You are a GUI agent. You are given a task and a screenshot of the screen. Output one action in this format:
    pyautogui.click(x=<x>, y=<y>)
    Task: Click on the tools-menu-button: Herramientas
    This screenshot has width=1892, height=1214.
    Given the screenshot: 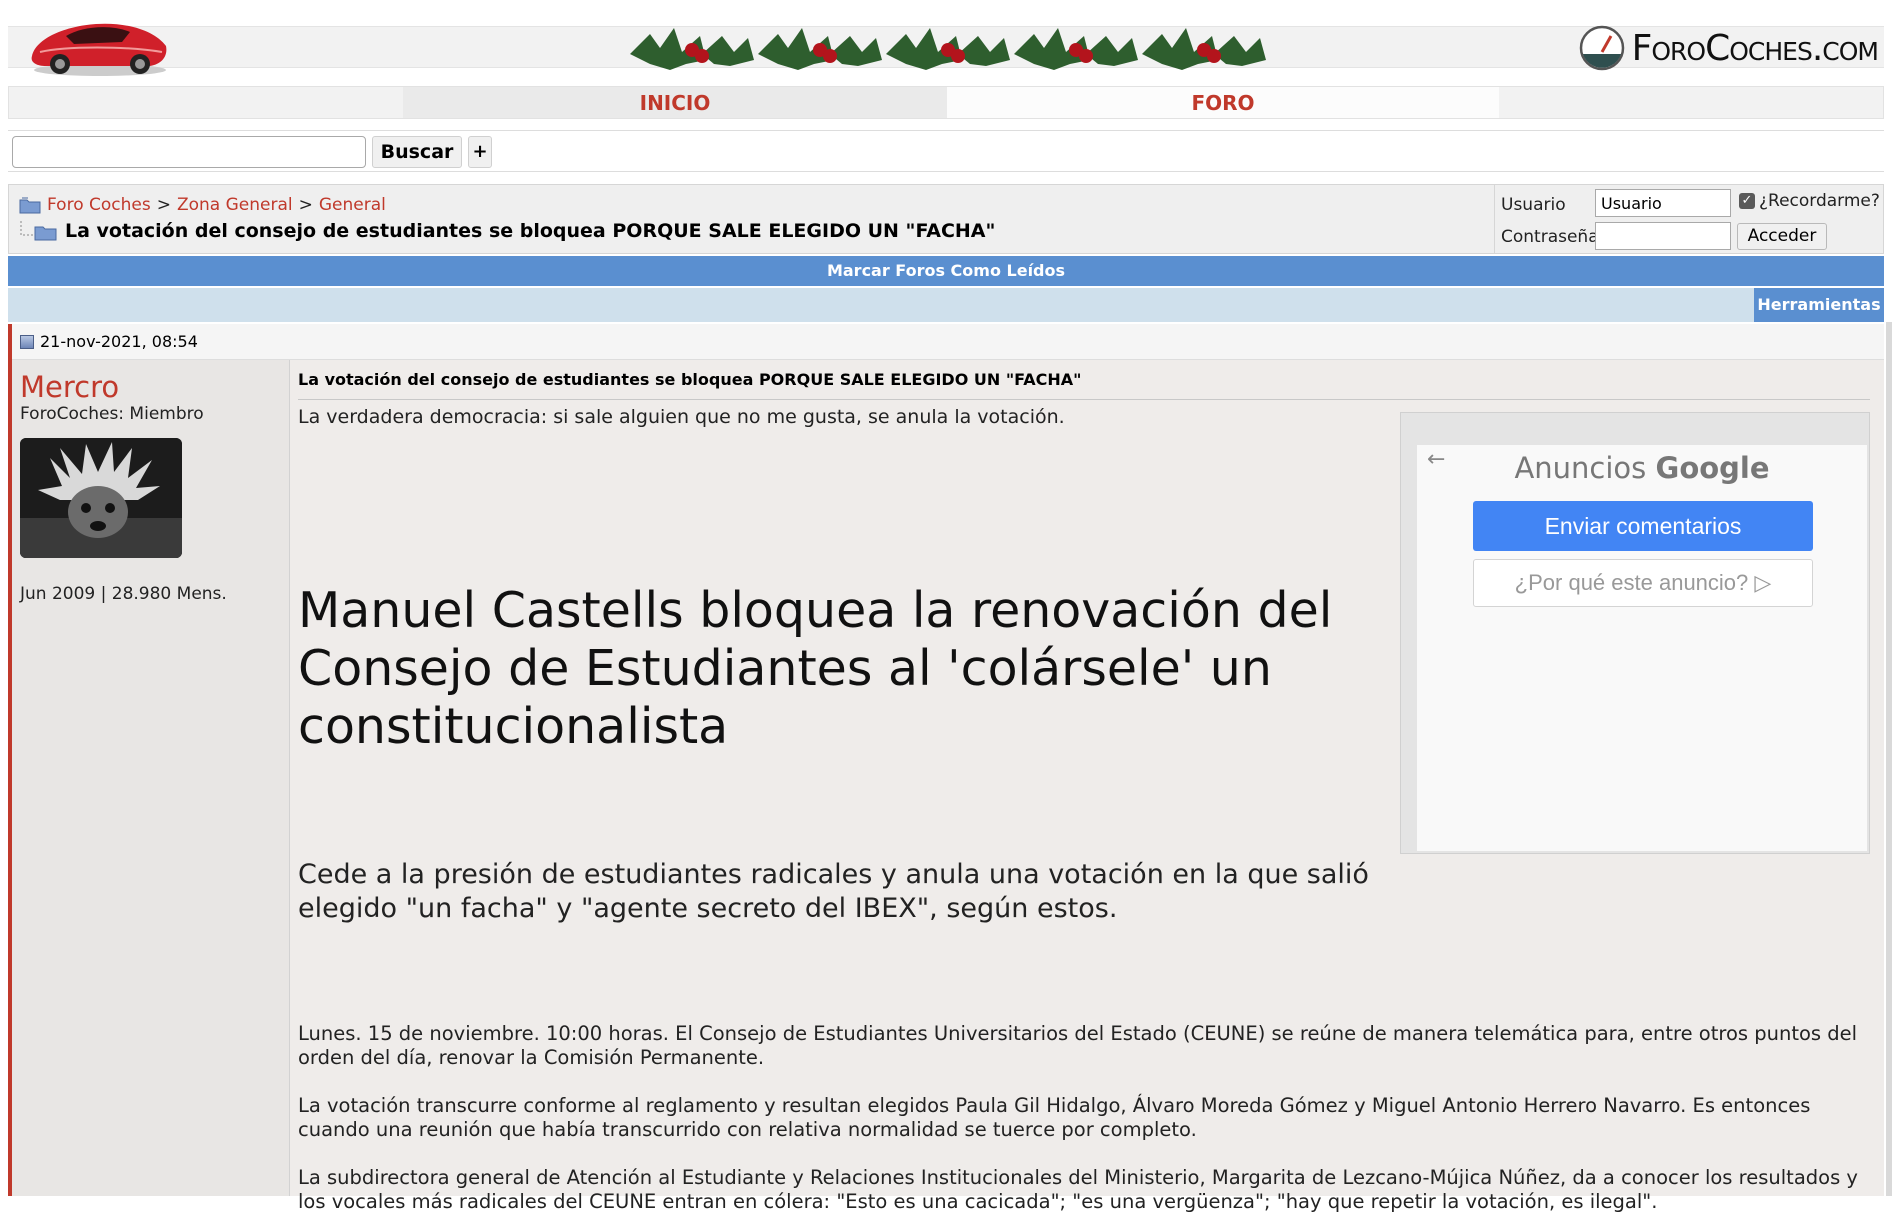 What is the action you would take?
    pyautogui.click(x=1819, y=305)
    